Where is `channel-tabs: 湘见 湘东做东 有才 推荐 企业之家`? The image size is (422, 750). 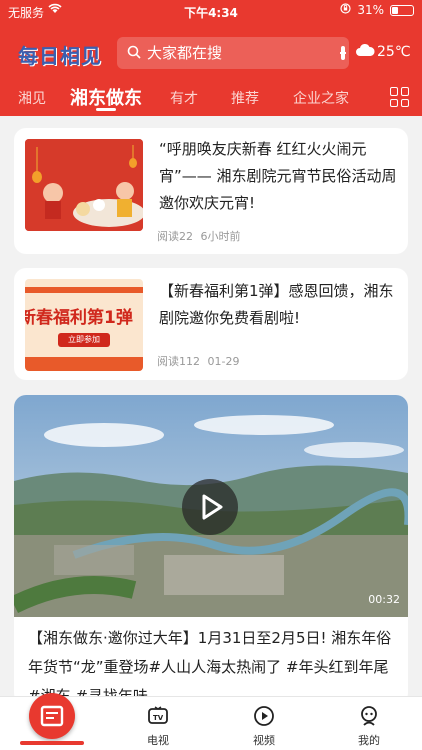
channel-tabs: 湘见 湘东做东 有才 推荐 企业之家 is located at coordinates (211, 98).